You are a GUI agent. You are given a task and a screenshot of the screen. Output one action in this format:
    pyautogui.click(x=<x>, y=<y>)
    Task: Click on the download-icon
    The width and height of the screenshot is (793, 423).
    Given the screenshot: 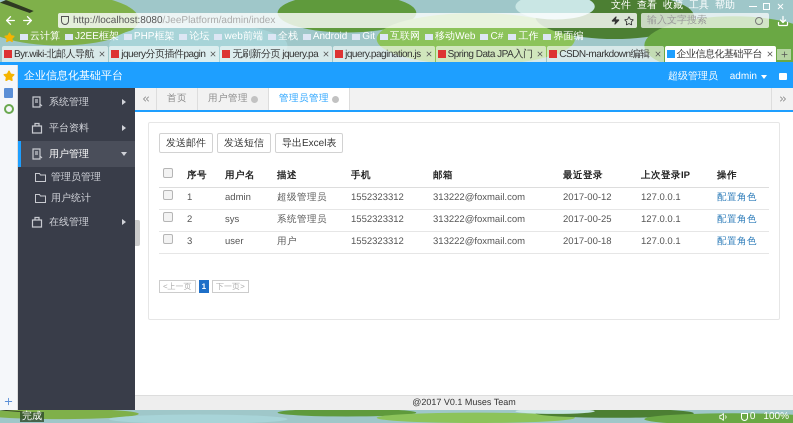 What is the action you would take?
    pyautogui.click(x=783, y=20)
    